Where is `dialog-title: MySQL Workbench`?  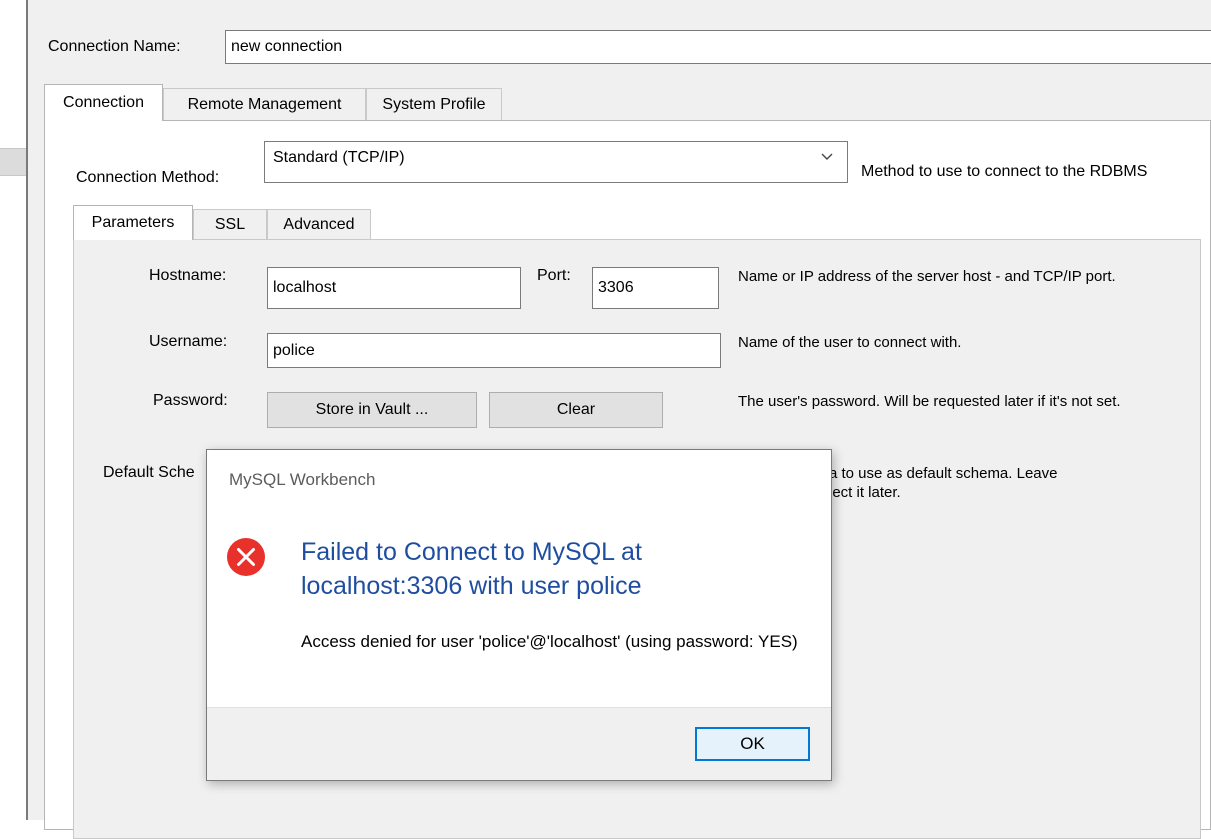
dialog-title: MySQL Workbench is located at coordinates (302, 479).